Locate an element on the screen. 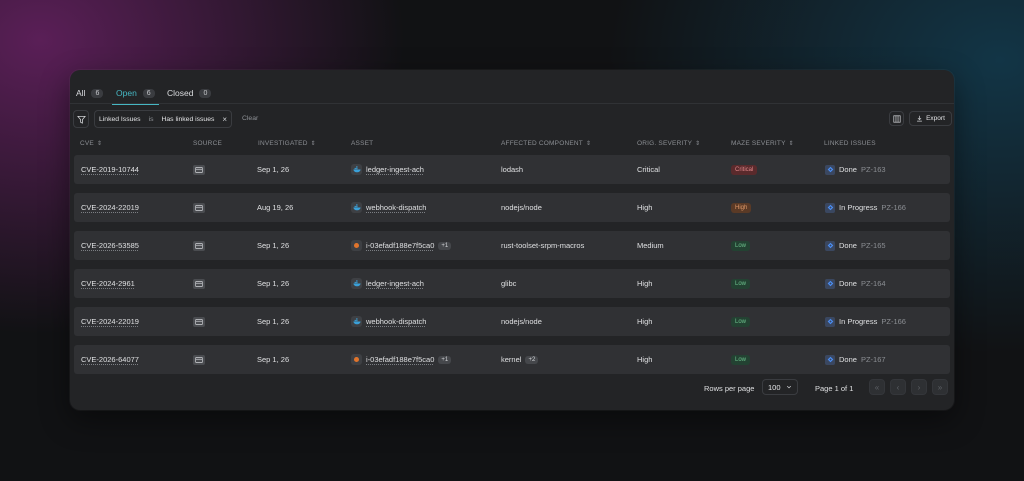  cve-link: CVE-2019-10744 is located at coordinates (110, 169).